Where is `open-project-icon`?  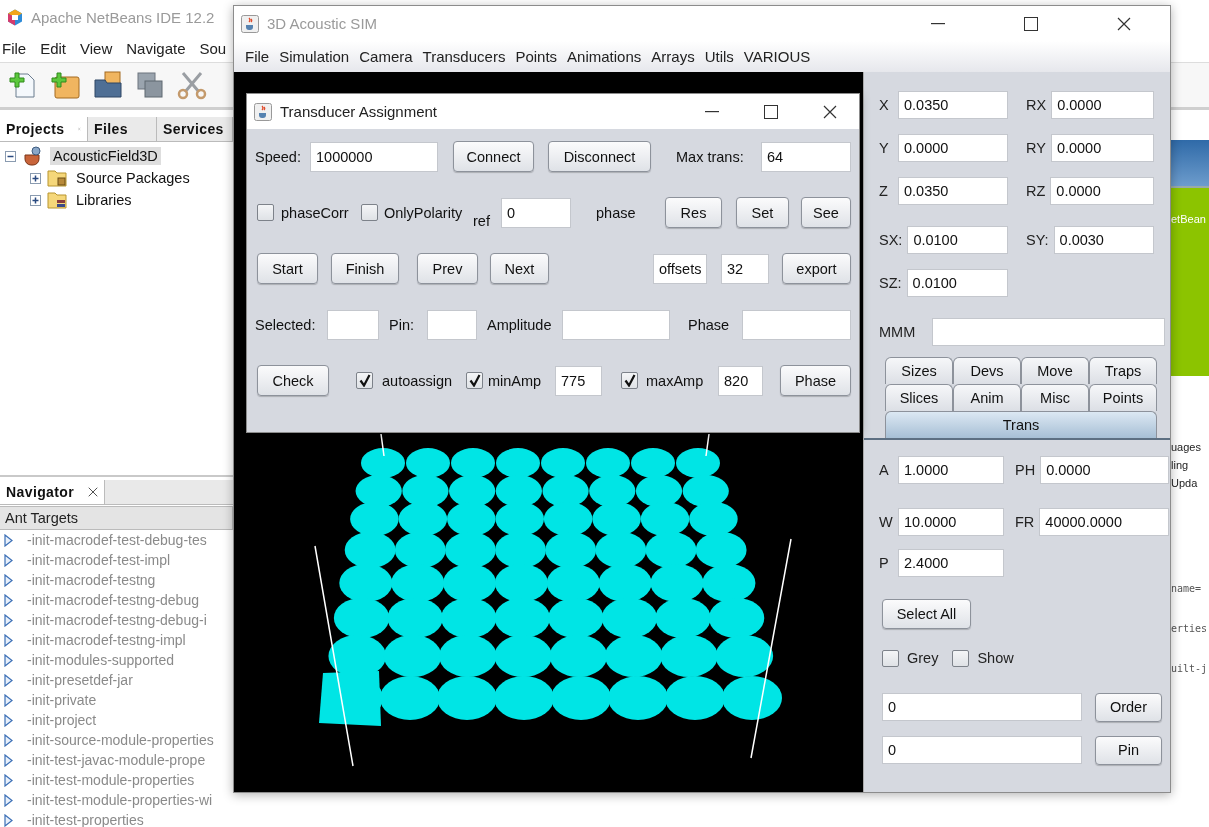 open-project-icon is located at coordinates (108, 85).